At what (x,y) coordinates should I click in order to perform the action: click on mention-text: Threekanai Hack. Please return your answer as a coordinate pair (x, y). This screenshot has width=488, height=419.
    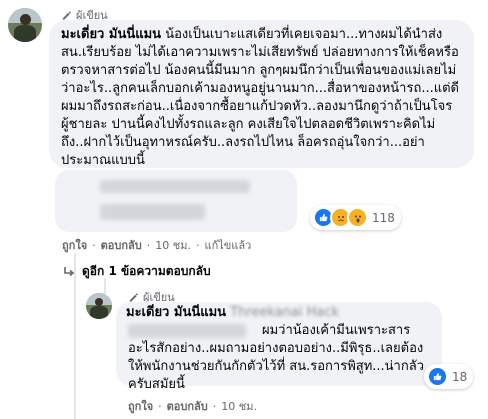
    Looking at the image, I should click on (284, 312).